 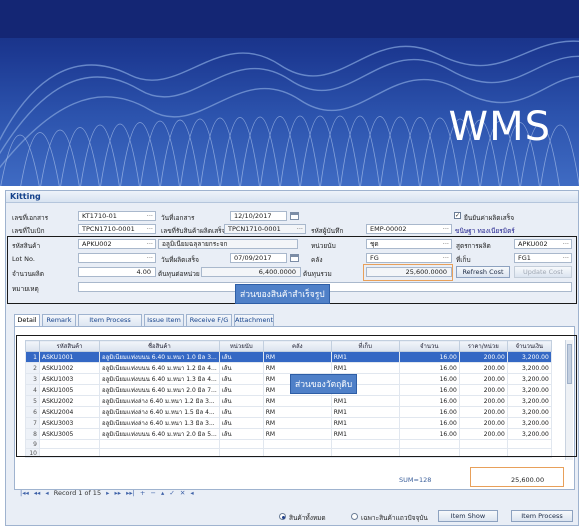 What do you see at coordinates (374, 244) in the screenshot?
I see `unit-value: ชุด` at bounding box center [374, 244].